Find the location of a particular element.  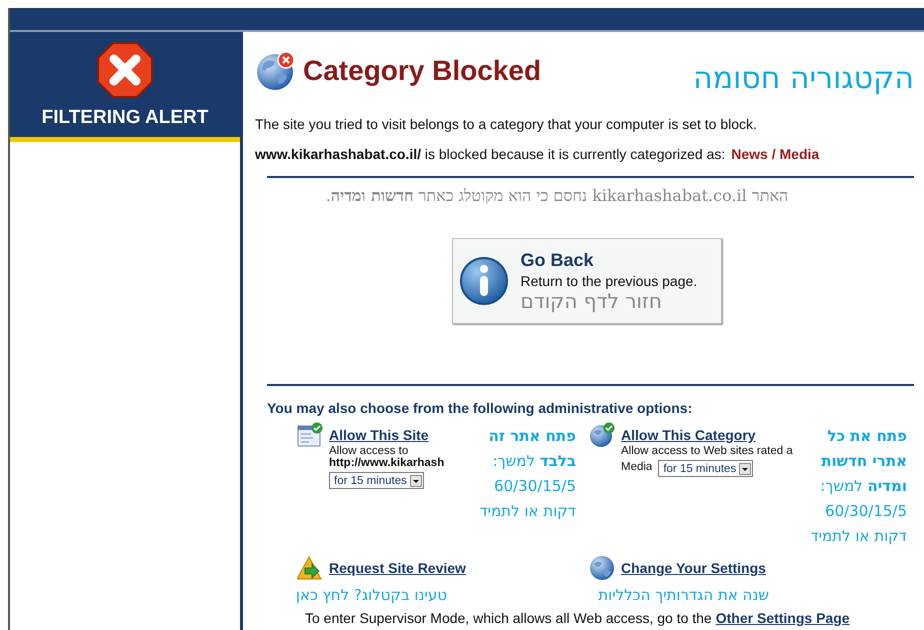

message-text: The site you tried to visit belongs to a category that your computer is set to block. is located at coordinates (506, 124).